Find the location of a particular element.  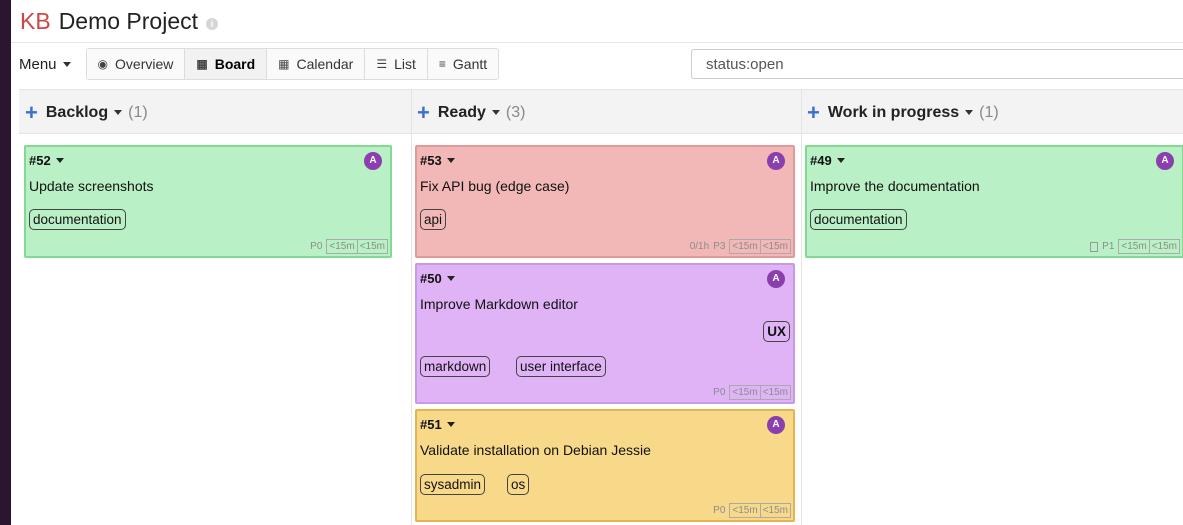

list-icon: ☰ is located at coordinates (382, 64).